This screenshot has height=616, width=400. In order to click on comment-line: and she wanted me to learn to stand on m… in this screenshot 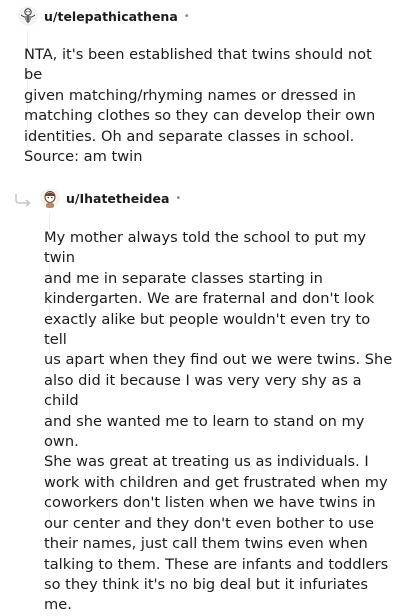, I will do `click(204, 431)`.